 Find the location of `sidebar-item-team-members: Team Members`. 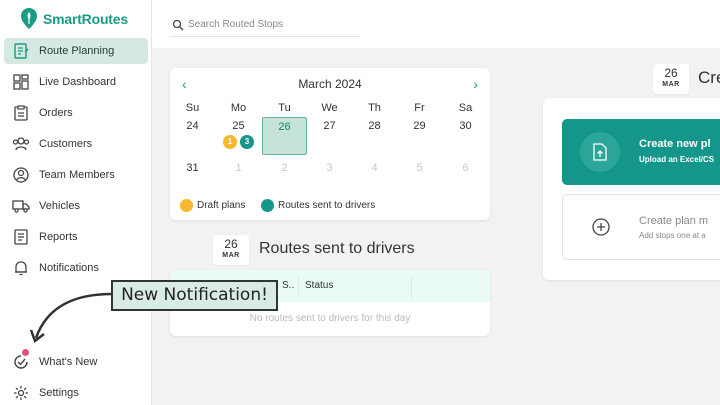

sidebar-item-team-members: Team Members is located at coordinates (76, 175).